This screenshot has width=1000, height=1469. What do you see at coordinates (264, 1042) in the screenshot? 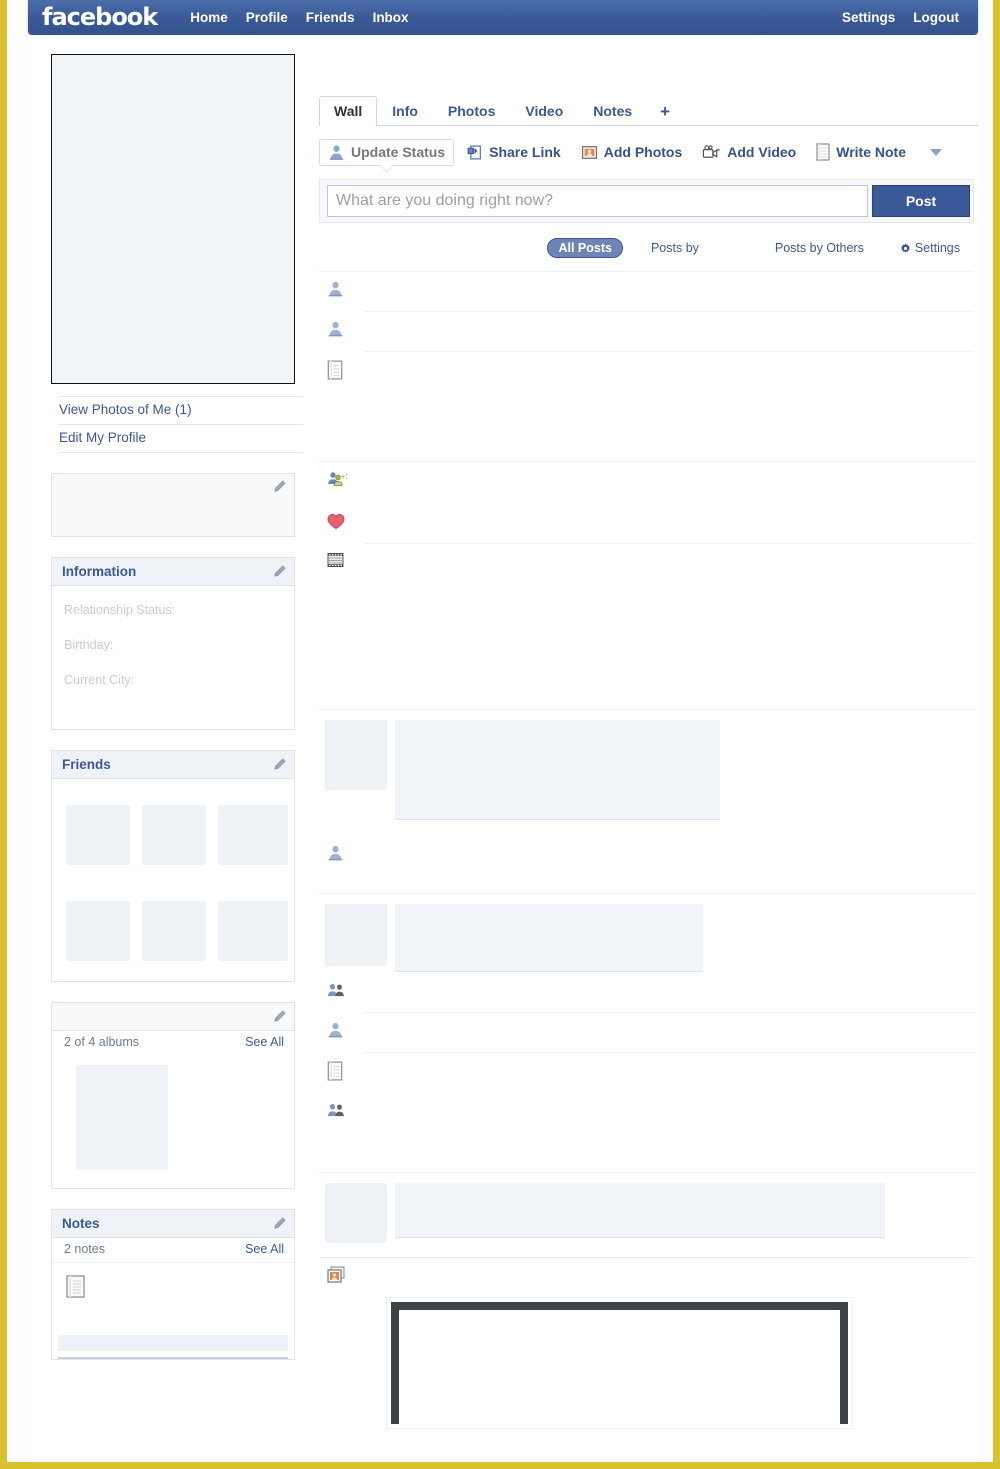
I see `albums-see-all-link: See All` at bounding box center [264, 1042].